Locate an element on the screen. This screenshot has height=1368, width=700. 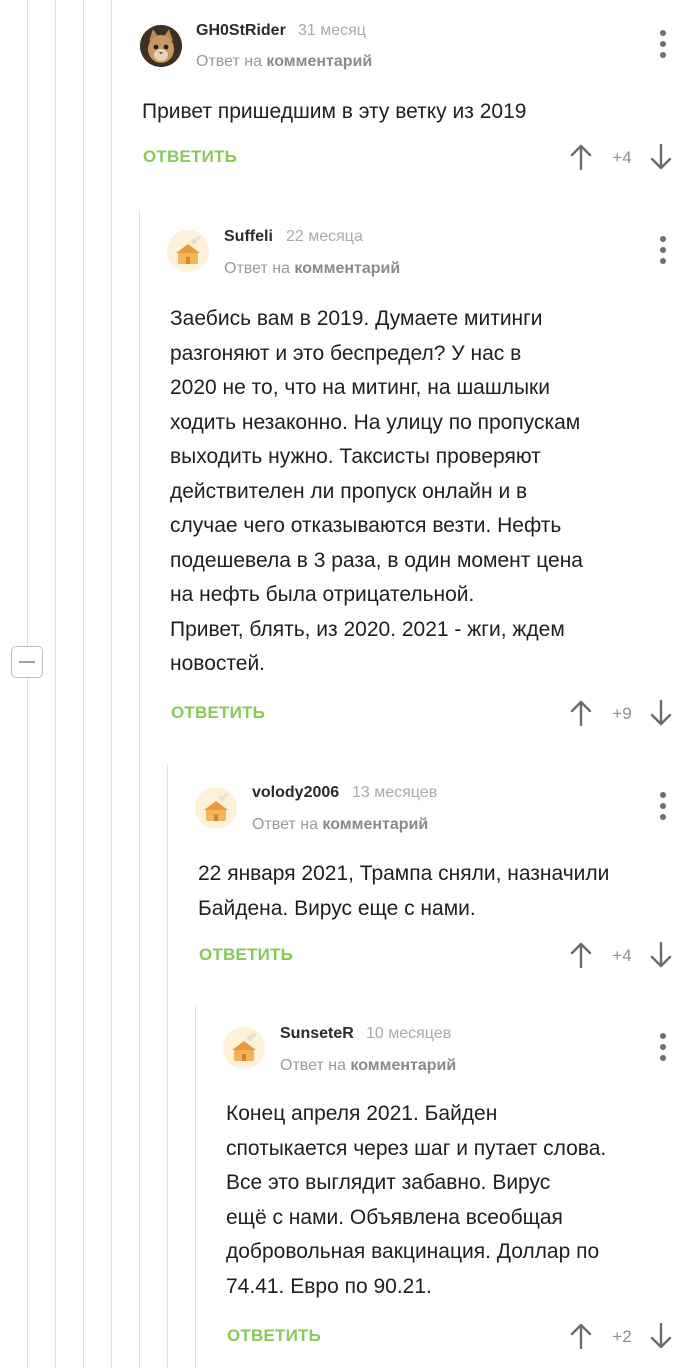
comment-author: GH0StRider is located at coordinates (241, 31).